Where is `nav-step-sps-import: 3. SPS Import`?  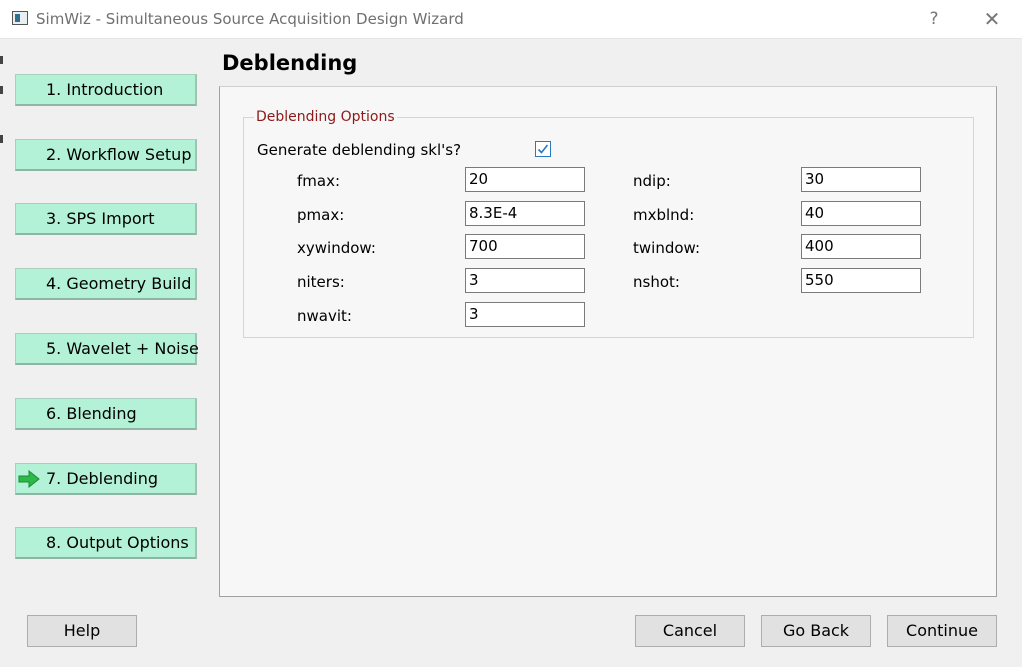 nav-step-sps-import: 3. SPS Import is located at coordinates (106, 219).